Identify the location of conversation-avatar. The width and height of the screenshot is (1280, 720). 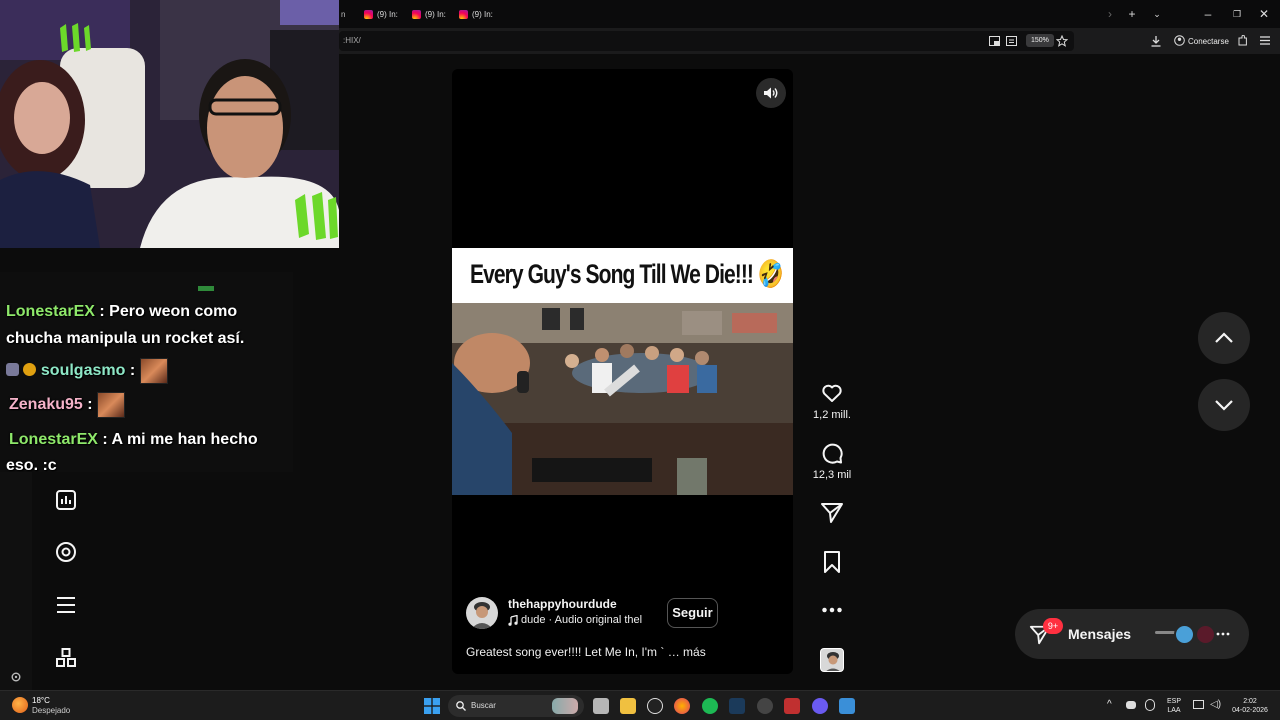
(1165, 632).